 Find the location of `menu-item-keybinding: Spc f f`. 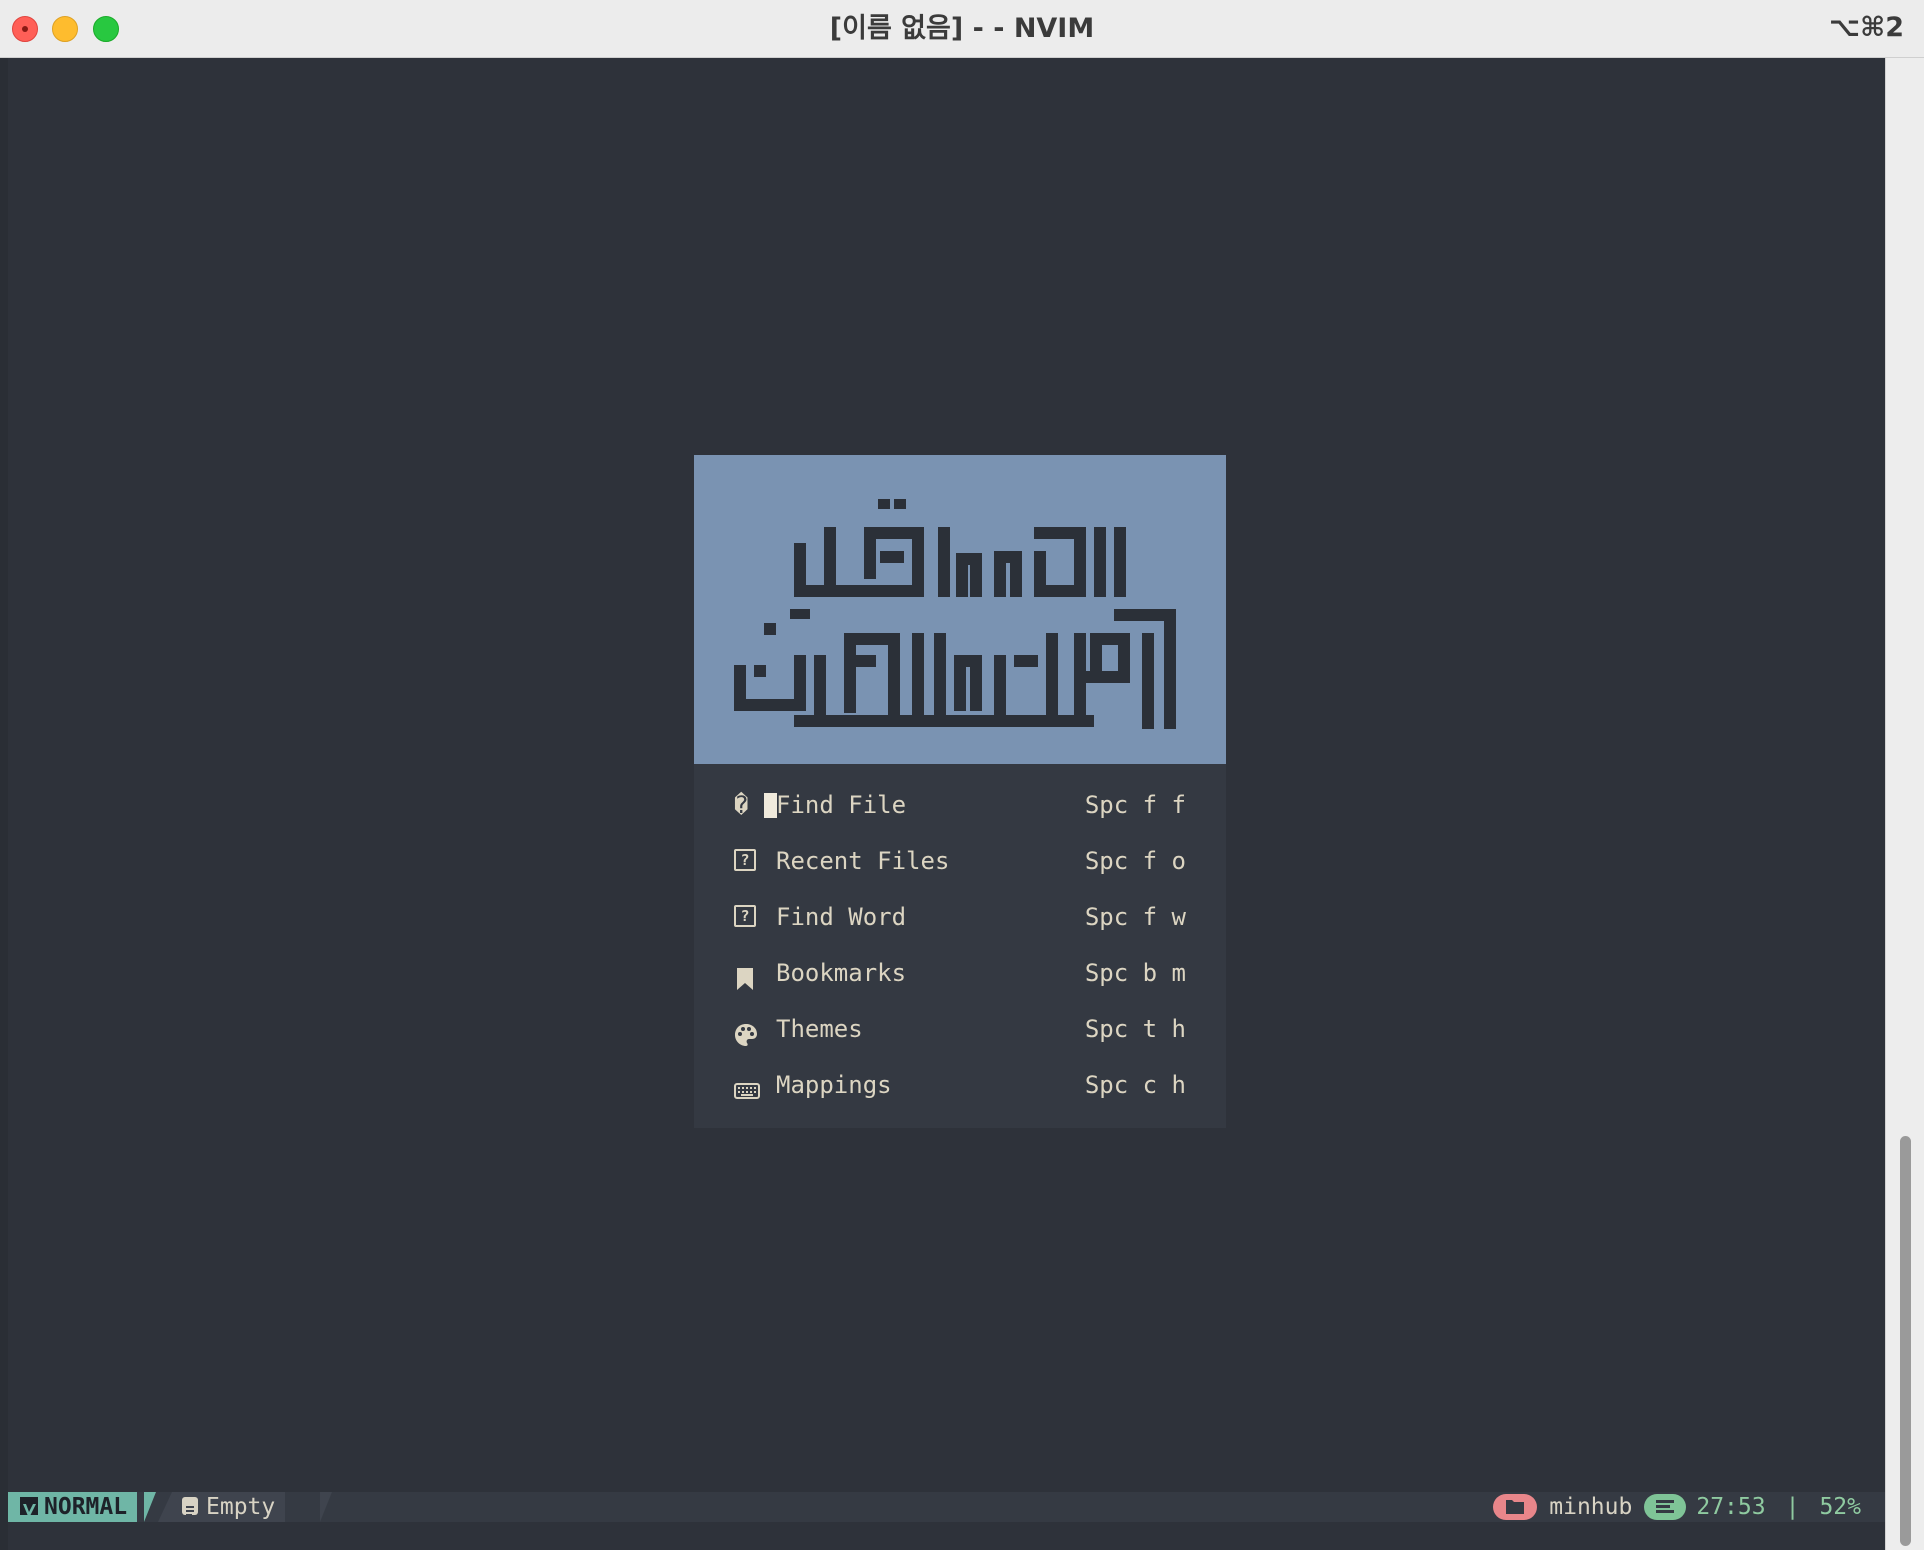

menu-item-keybinding: Spc f f is located at coordinates (1135, 805).